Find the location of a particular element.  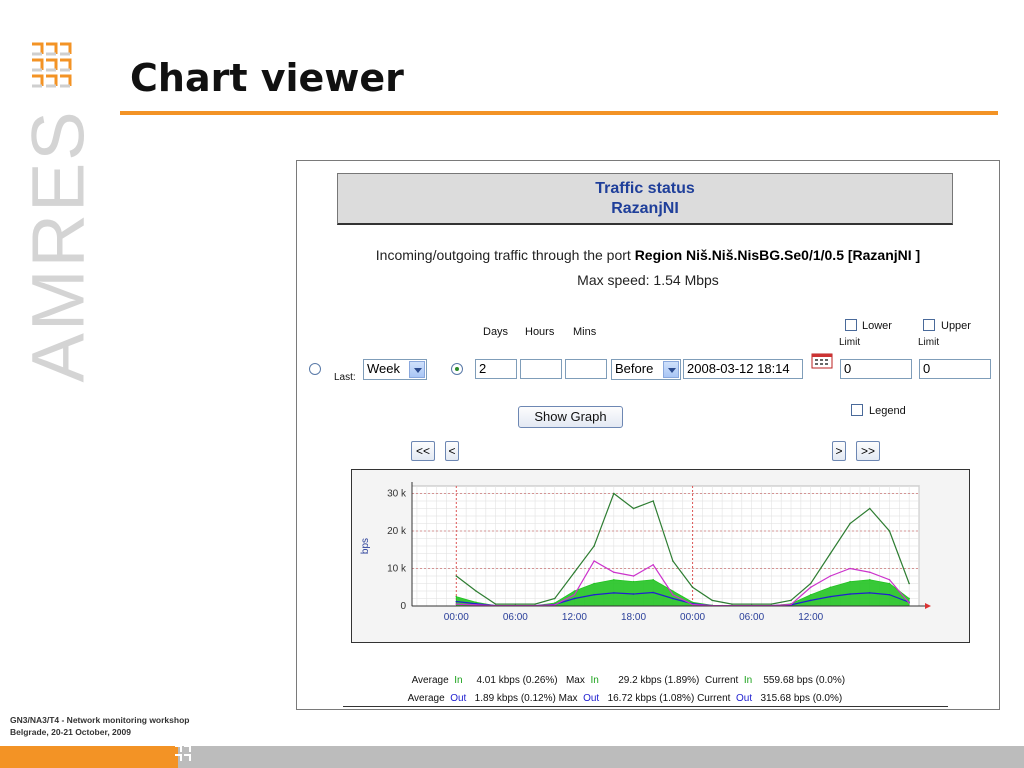

hours-label: Hours is located at coordinates (540, 332).